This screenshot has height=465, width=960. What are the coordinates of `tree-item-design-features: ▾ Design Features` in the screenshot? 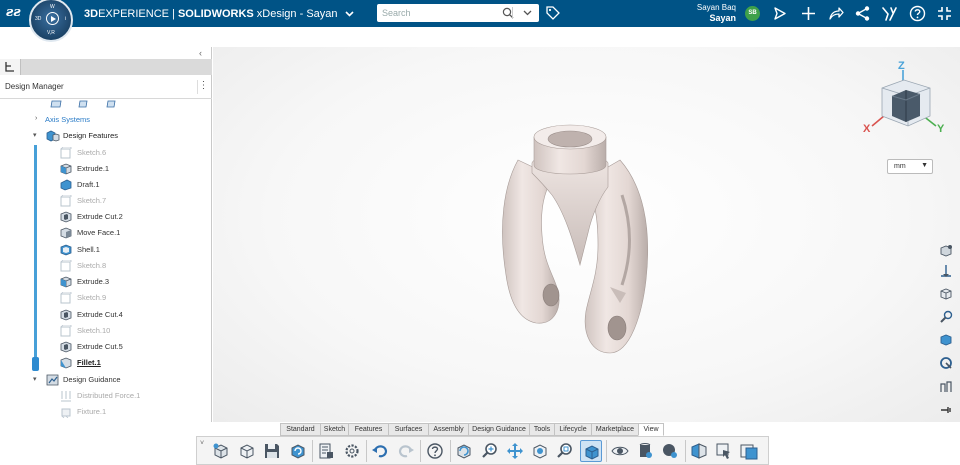 It's located at (105, 136).